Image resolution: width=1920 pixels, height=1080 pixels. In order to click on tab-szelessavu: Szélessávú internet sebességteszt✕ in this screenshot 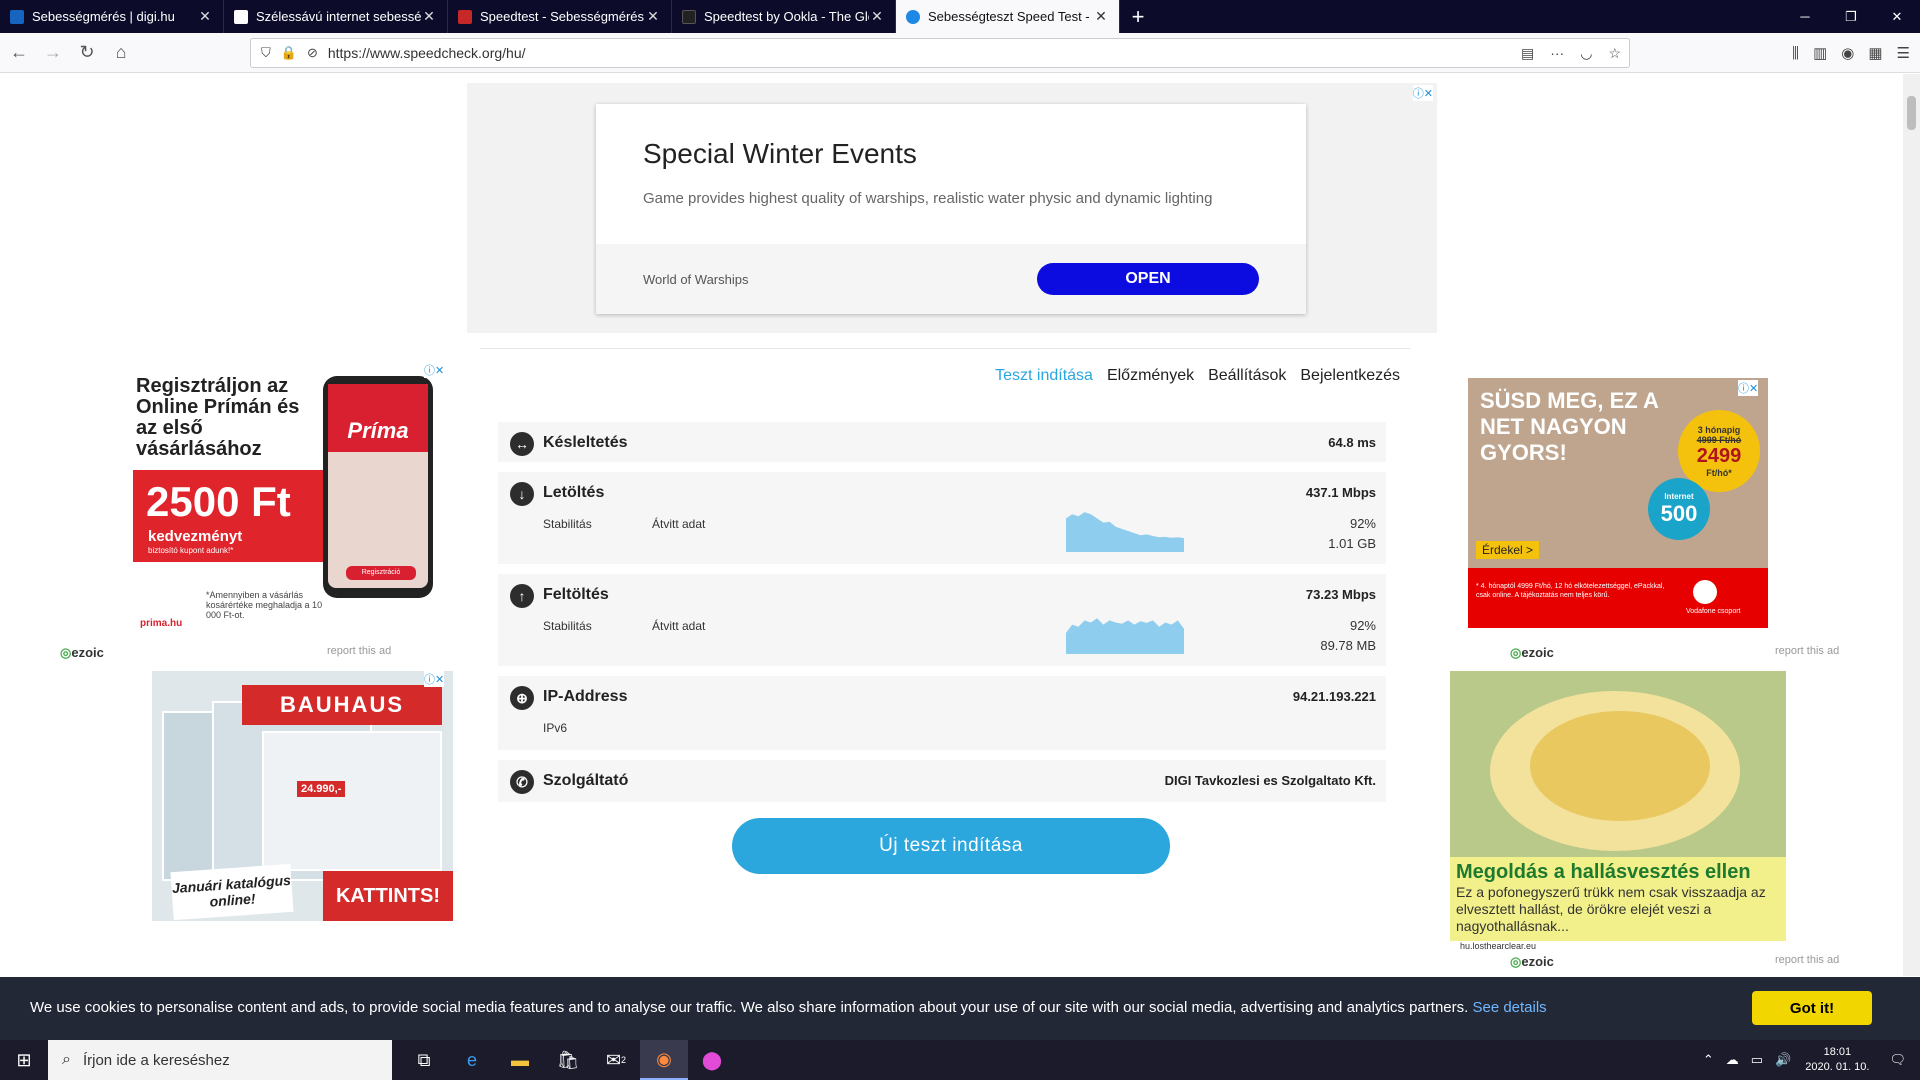, I will do `click(336, 16)`.